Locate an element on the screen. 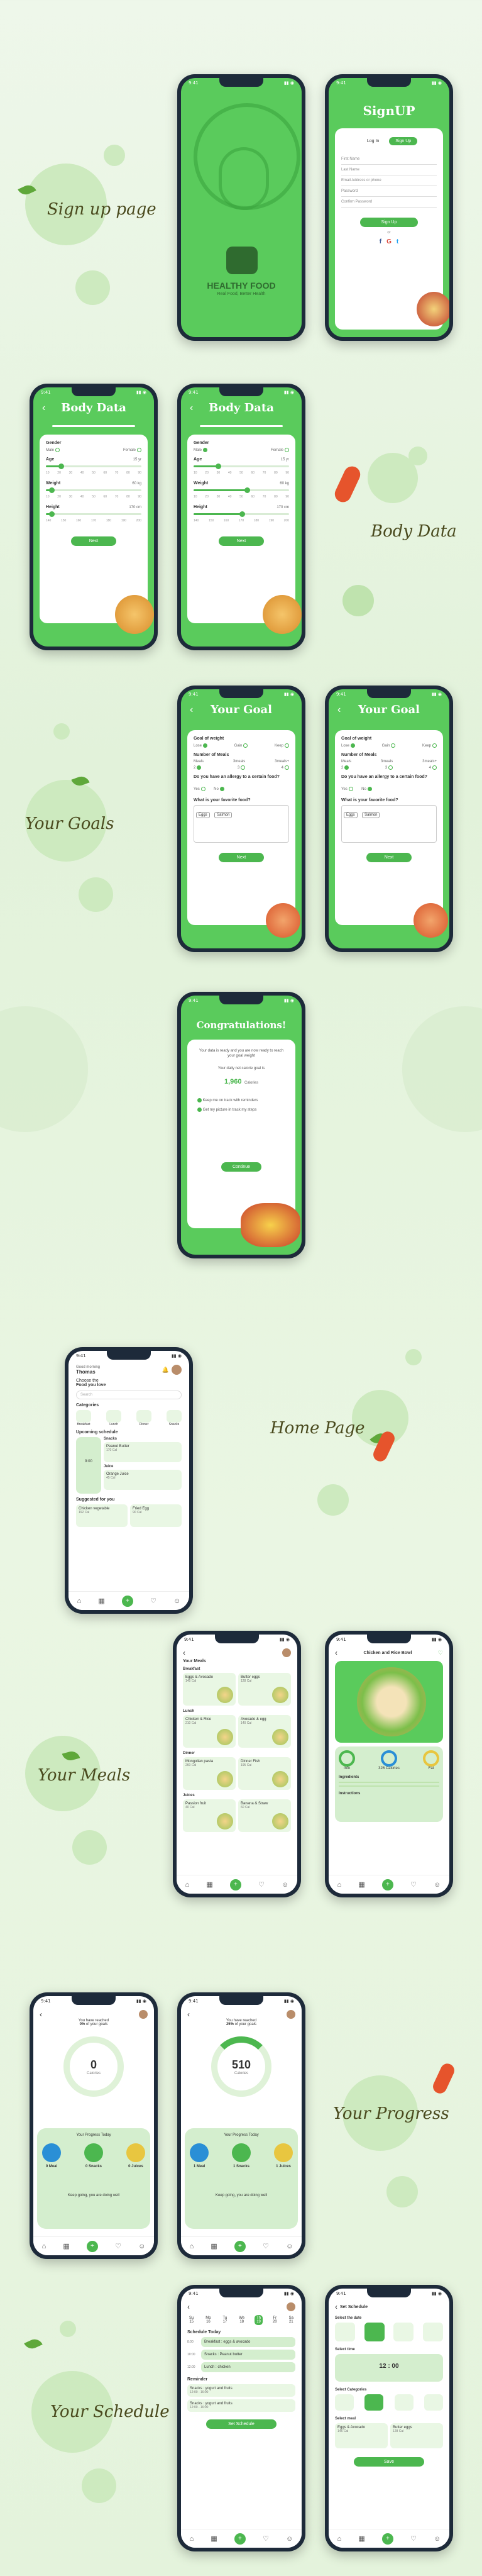 This screenshot has height=2576, width=482. meal-card: Dinner Fish 195 Cal is located at coordinates (264, 1773).